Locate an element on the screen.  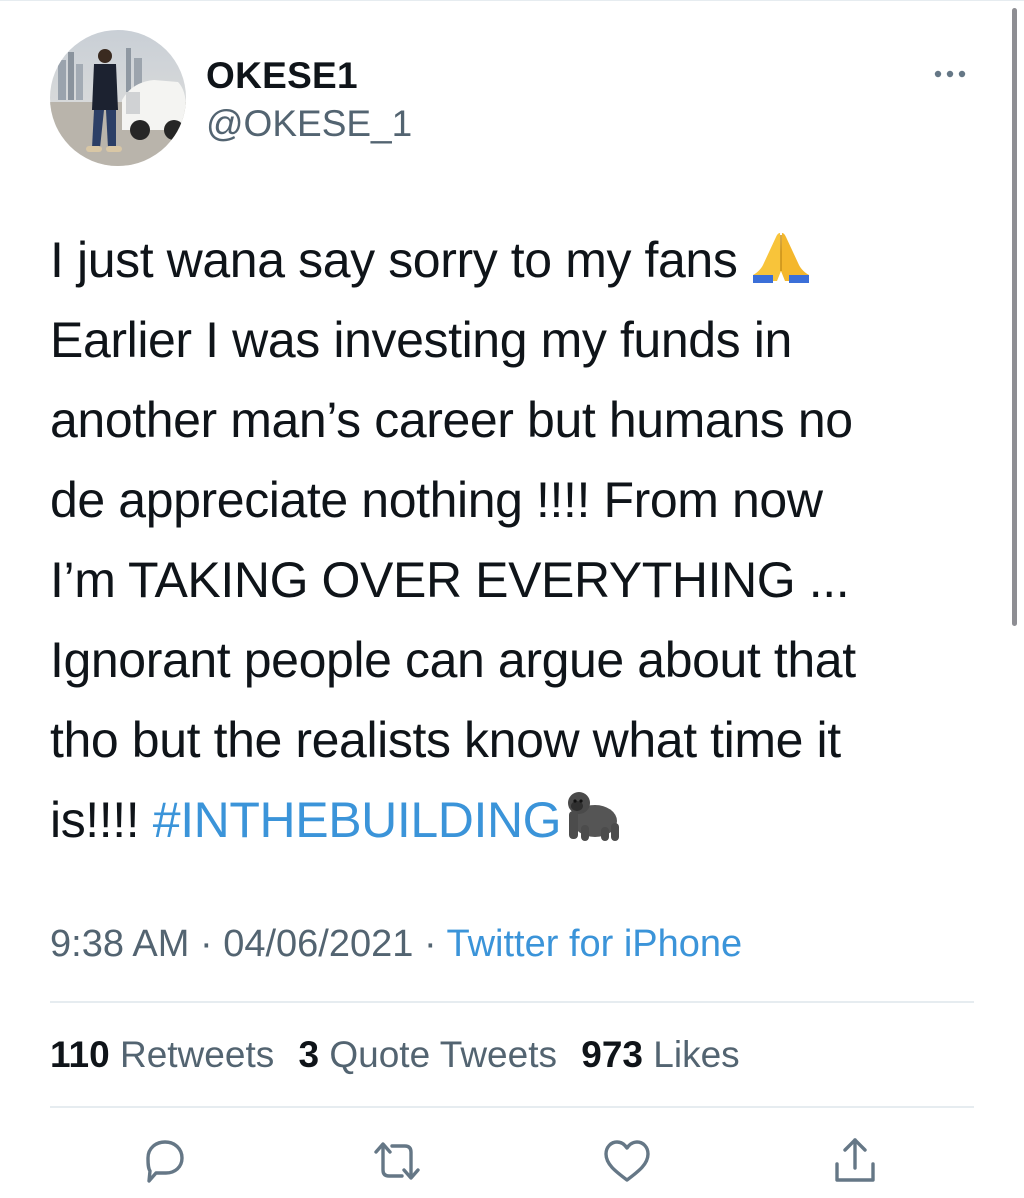
tweet-stats: 110 Retweets 3 Quote Tweets 973 Likes is located at coordinates (402, 1055).